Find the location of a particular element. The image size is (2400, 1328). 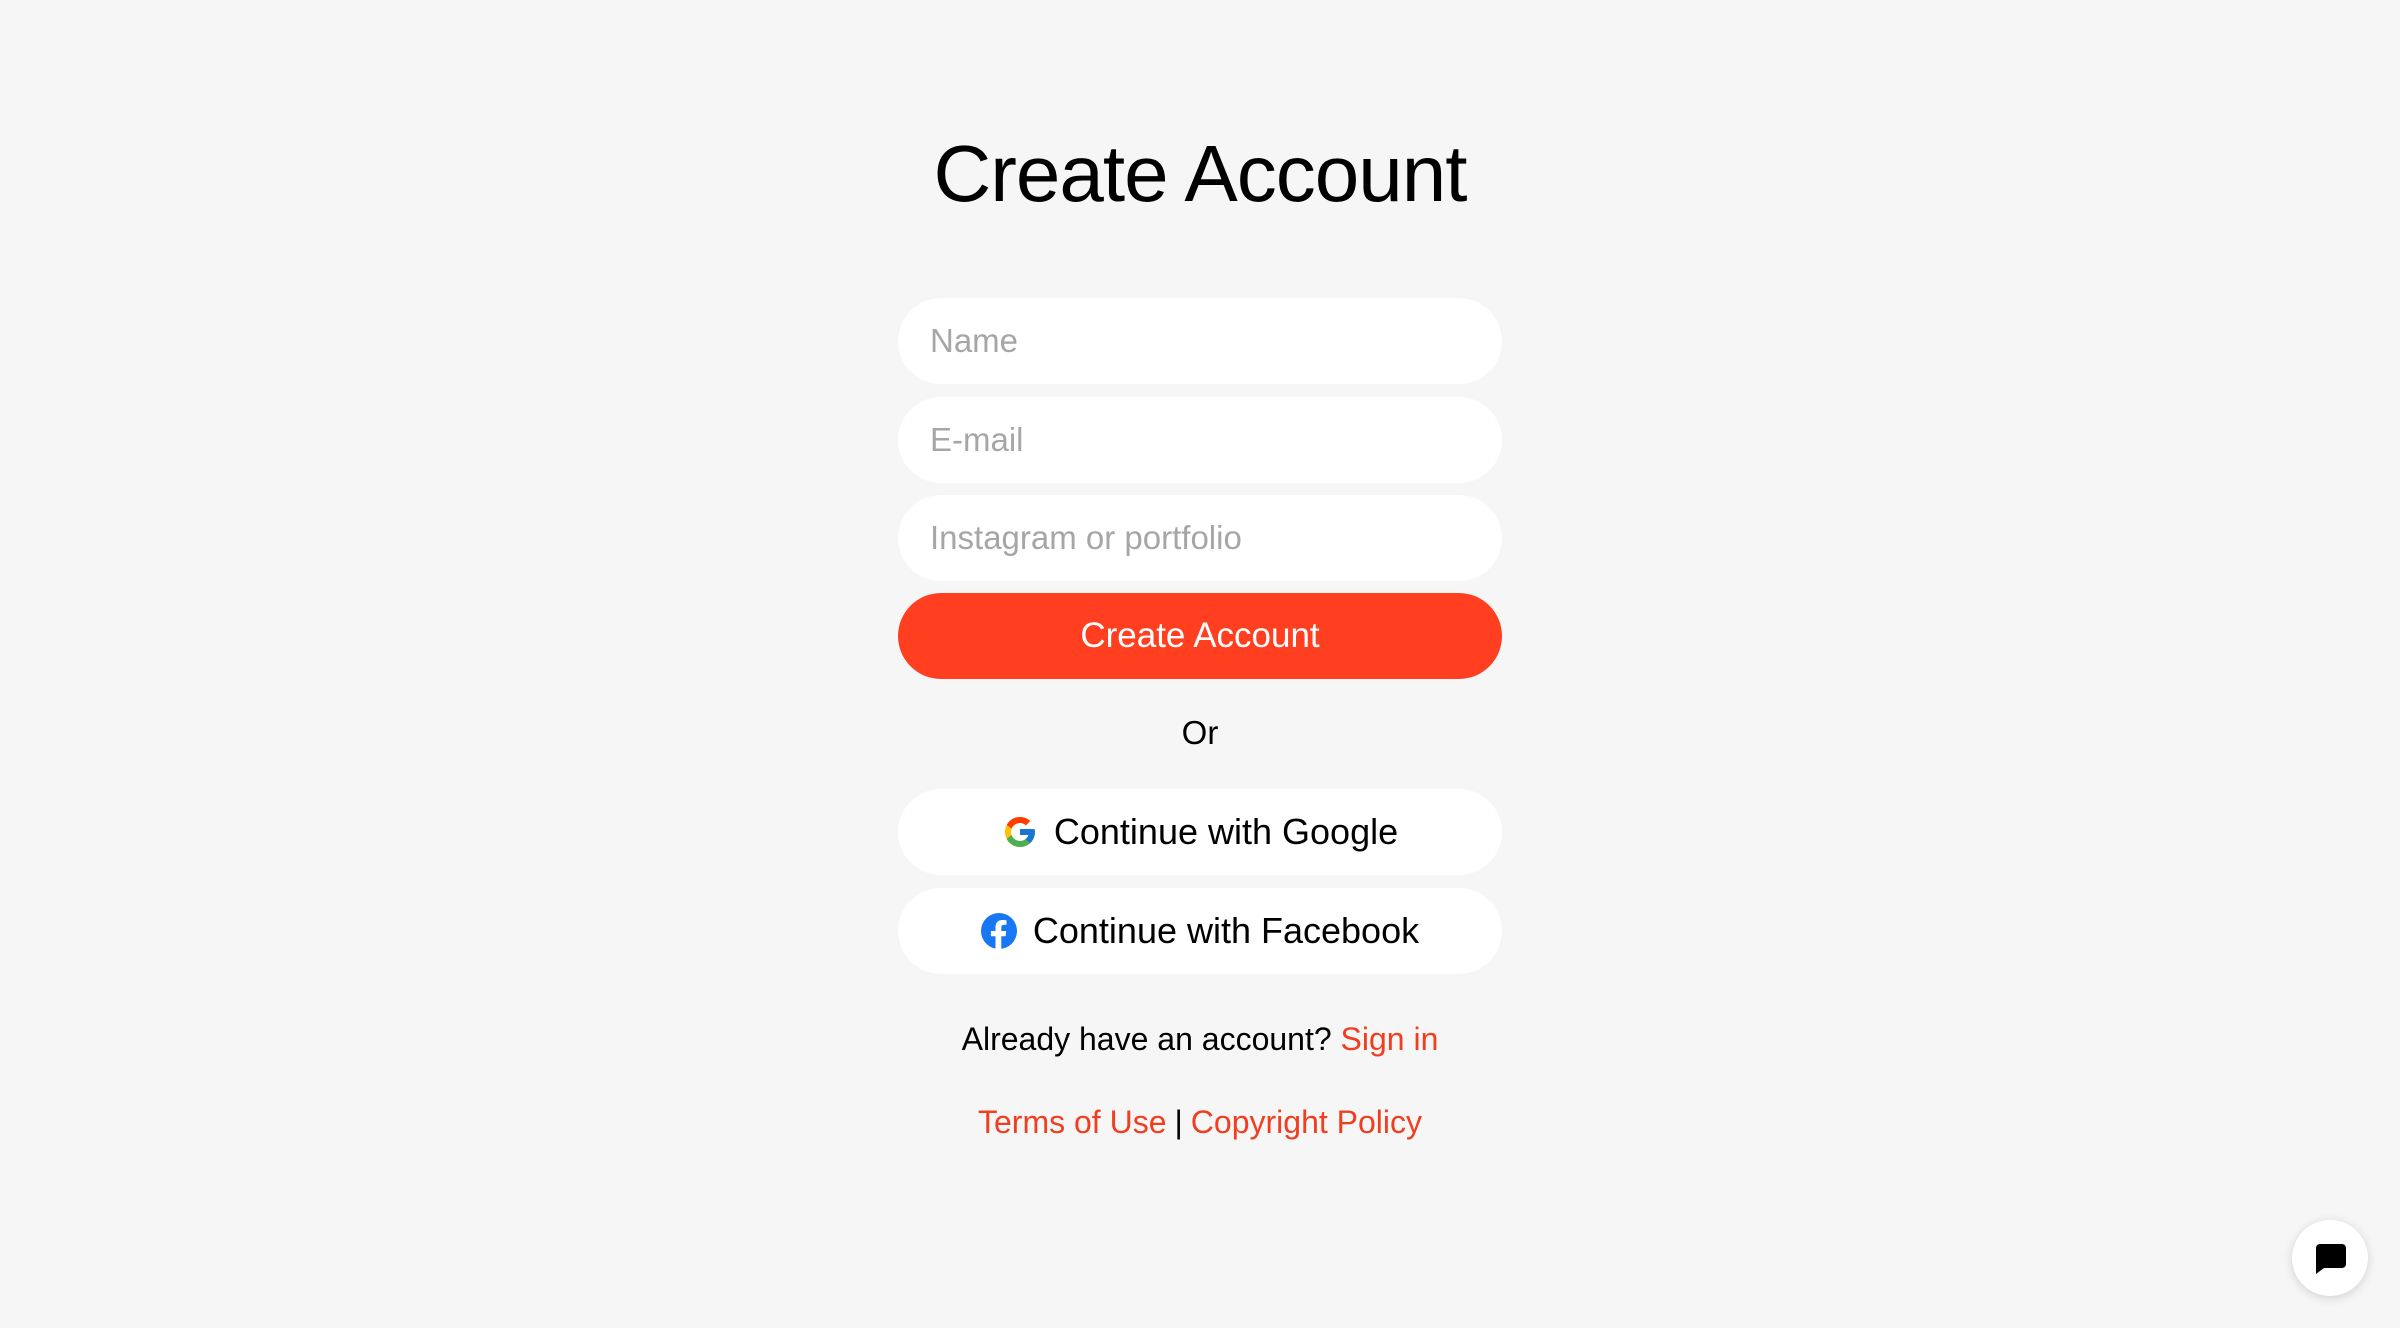

sign-in-link: Sign in is located at coordinates (1390, 1039).